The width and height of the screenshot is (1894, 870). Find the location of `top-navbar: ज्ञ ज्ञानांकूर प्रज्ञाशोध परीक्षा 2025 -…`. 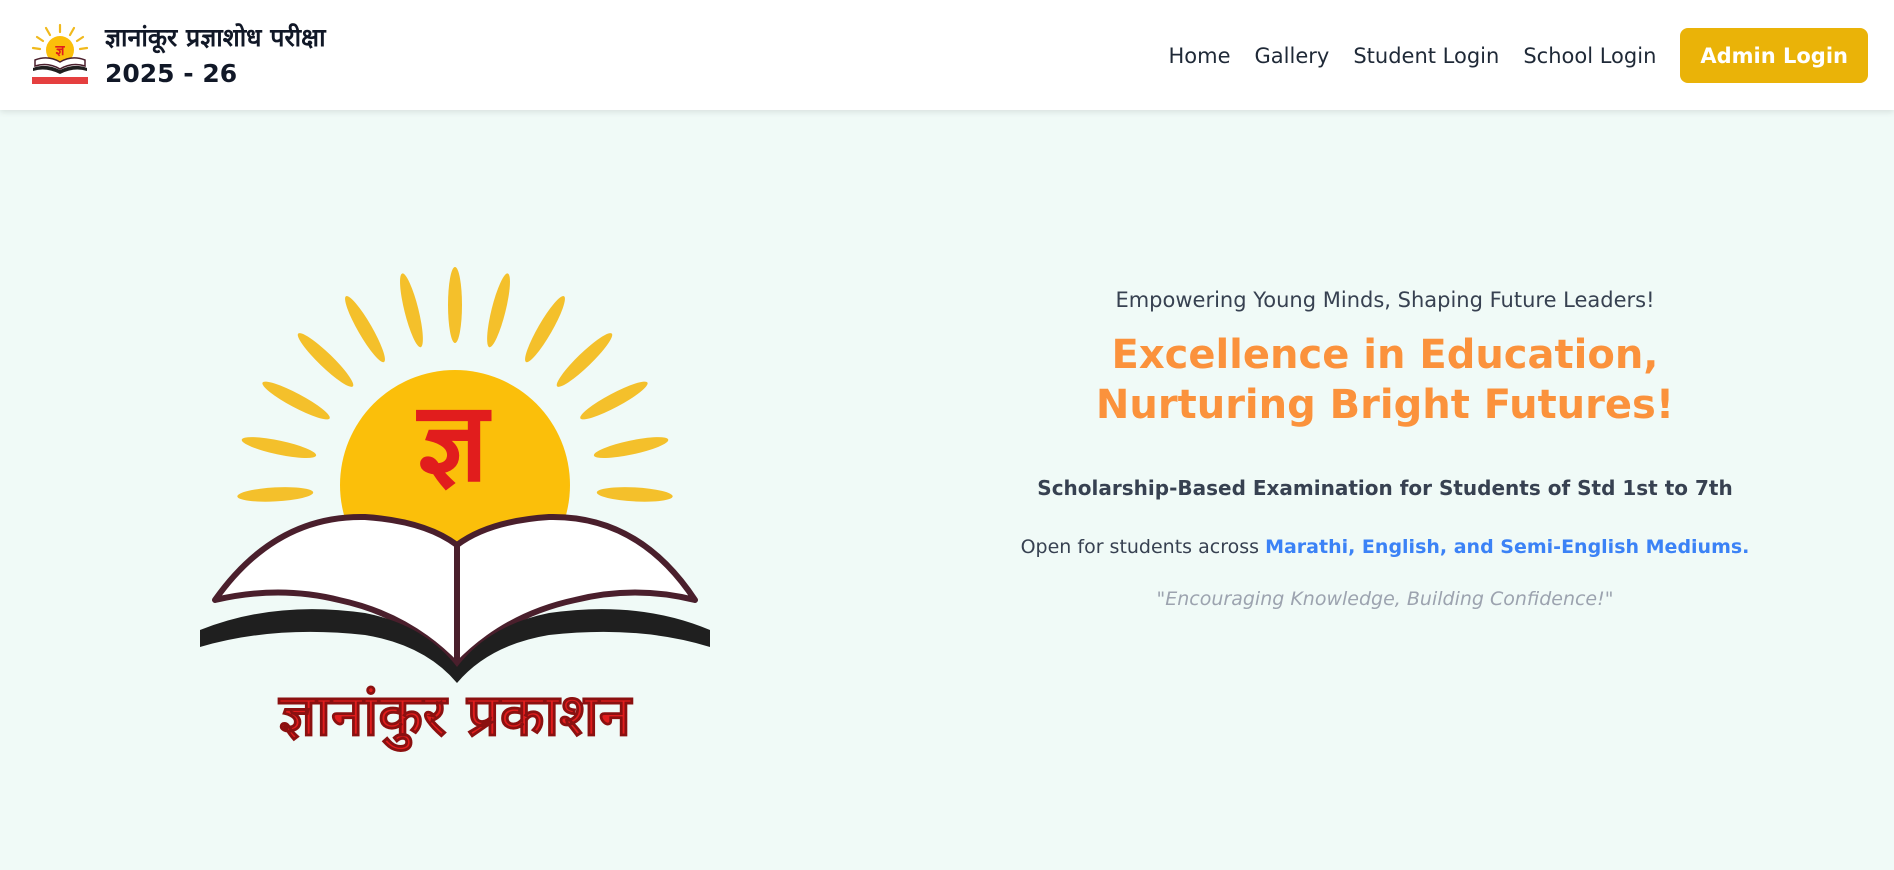

top-navbar: ज्ञ ज्ञानांकूर प्रज्ञाशोध परीक्षा 2025 -… is located at coordinates (947, 55).